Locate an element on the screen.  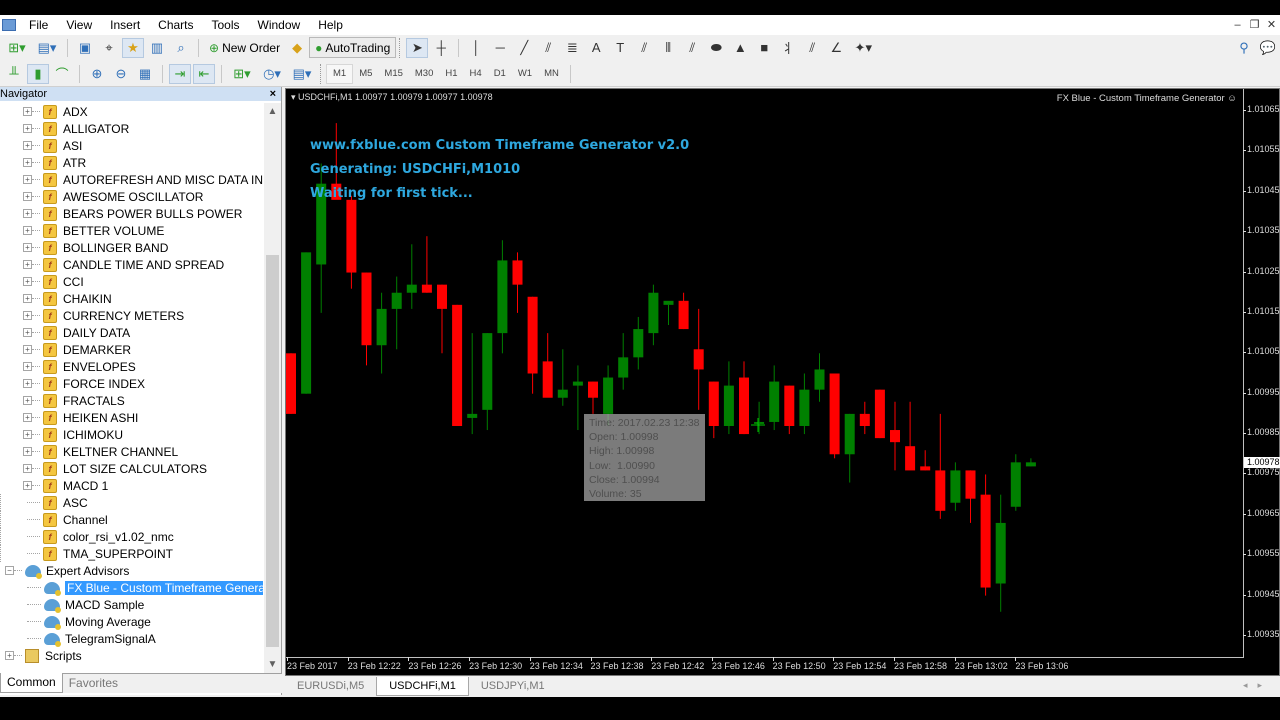
text-label-icon: T is located at coordinates (620, 48).